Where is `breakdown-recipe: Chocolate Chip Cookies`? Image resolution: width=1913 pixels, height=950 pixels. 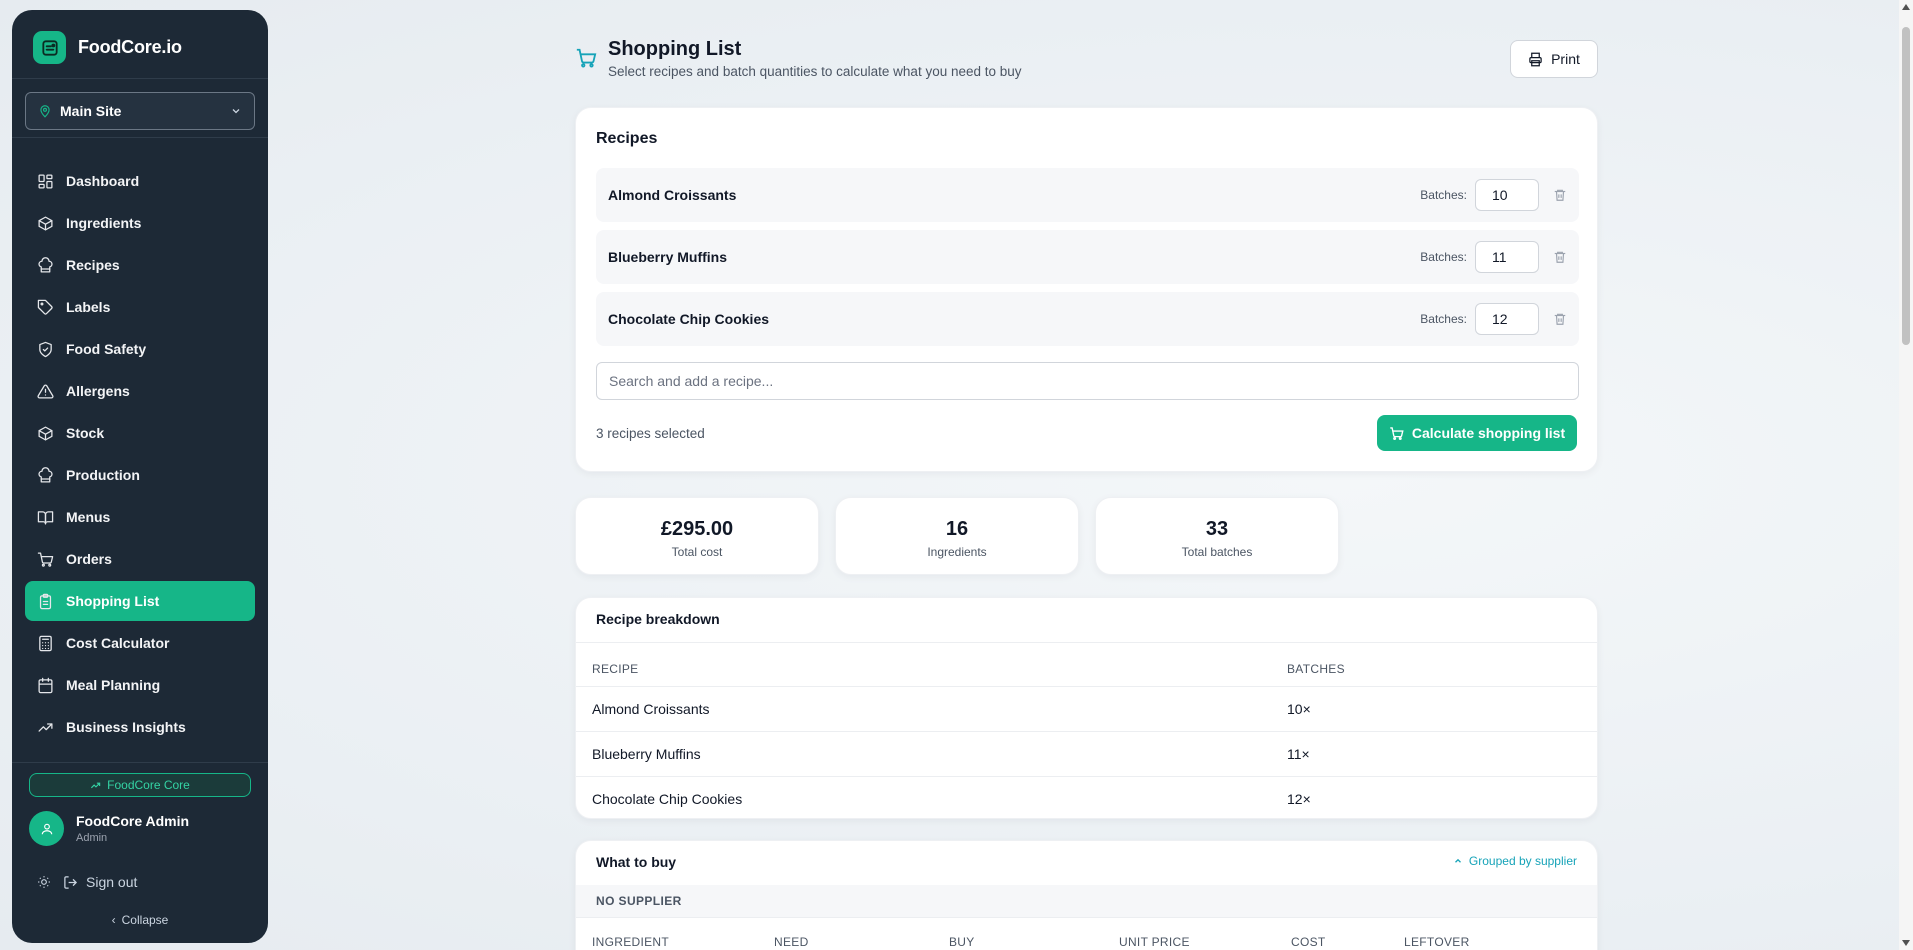 breakdown-recipe: Chocolate Chip Cookies is located at coordinates (667, 799).